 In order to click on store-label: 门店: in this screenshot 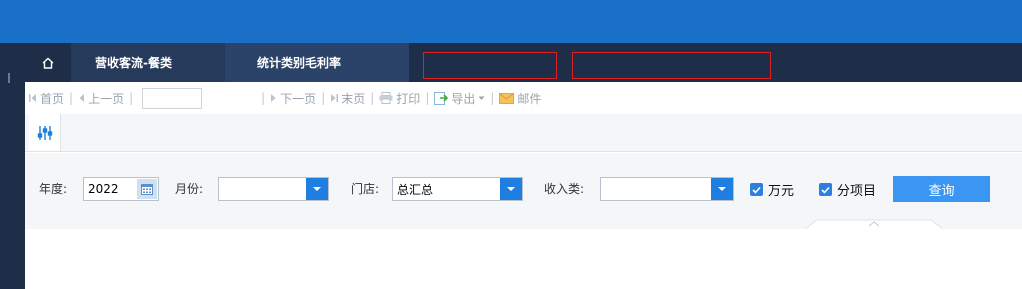, I will do `click(365, 189)`.